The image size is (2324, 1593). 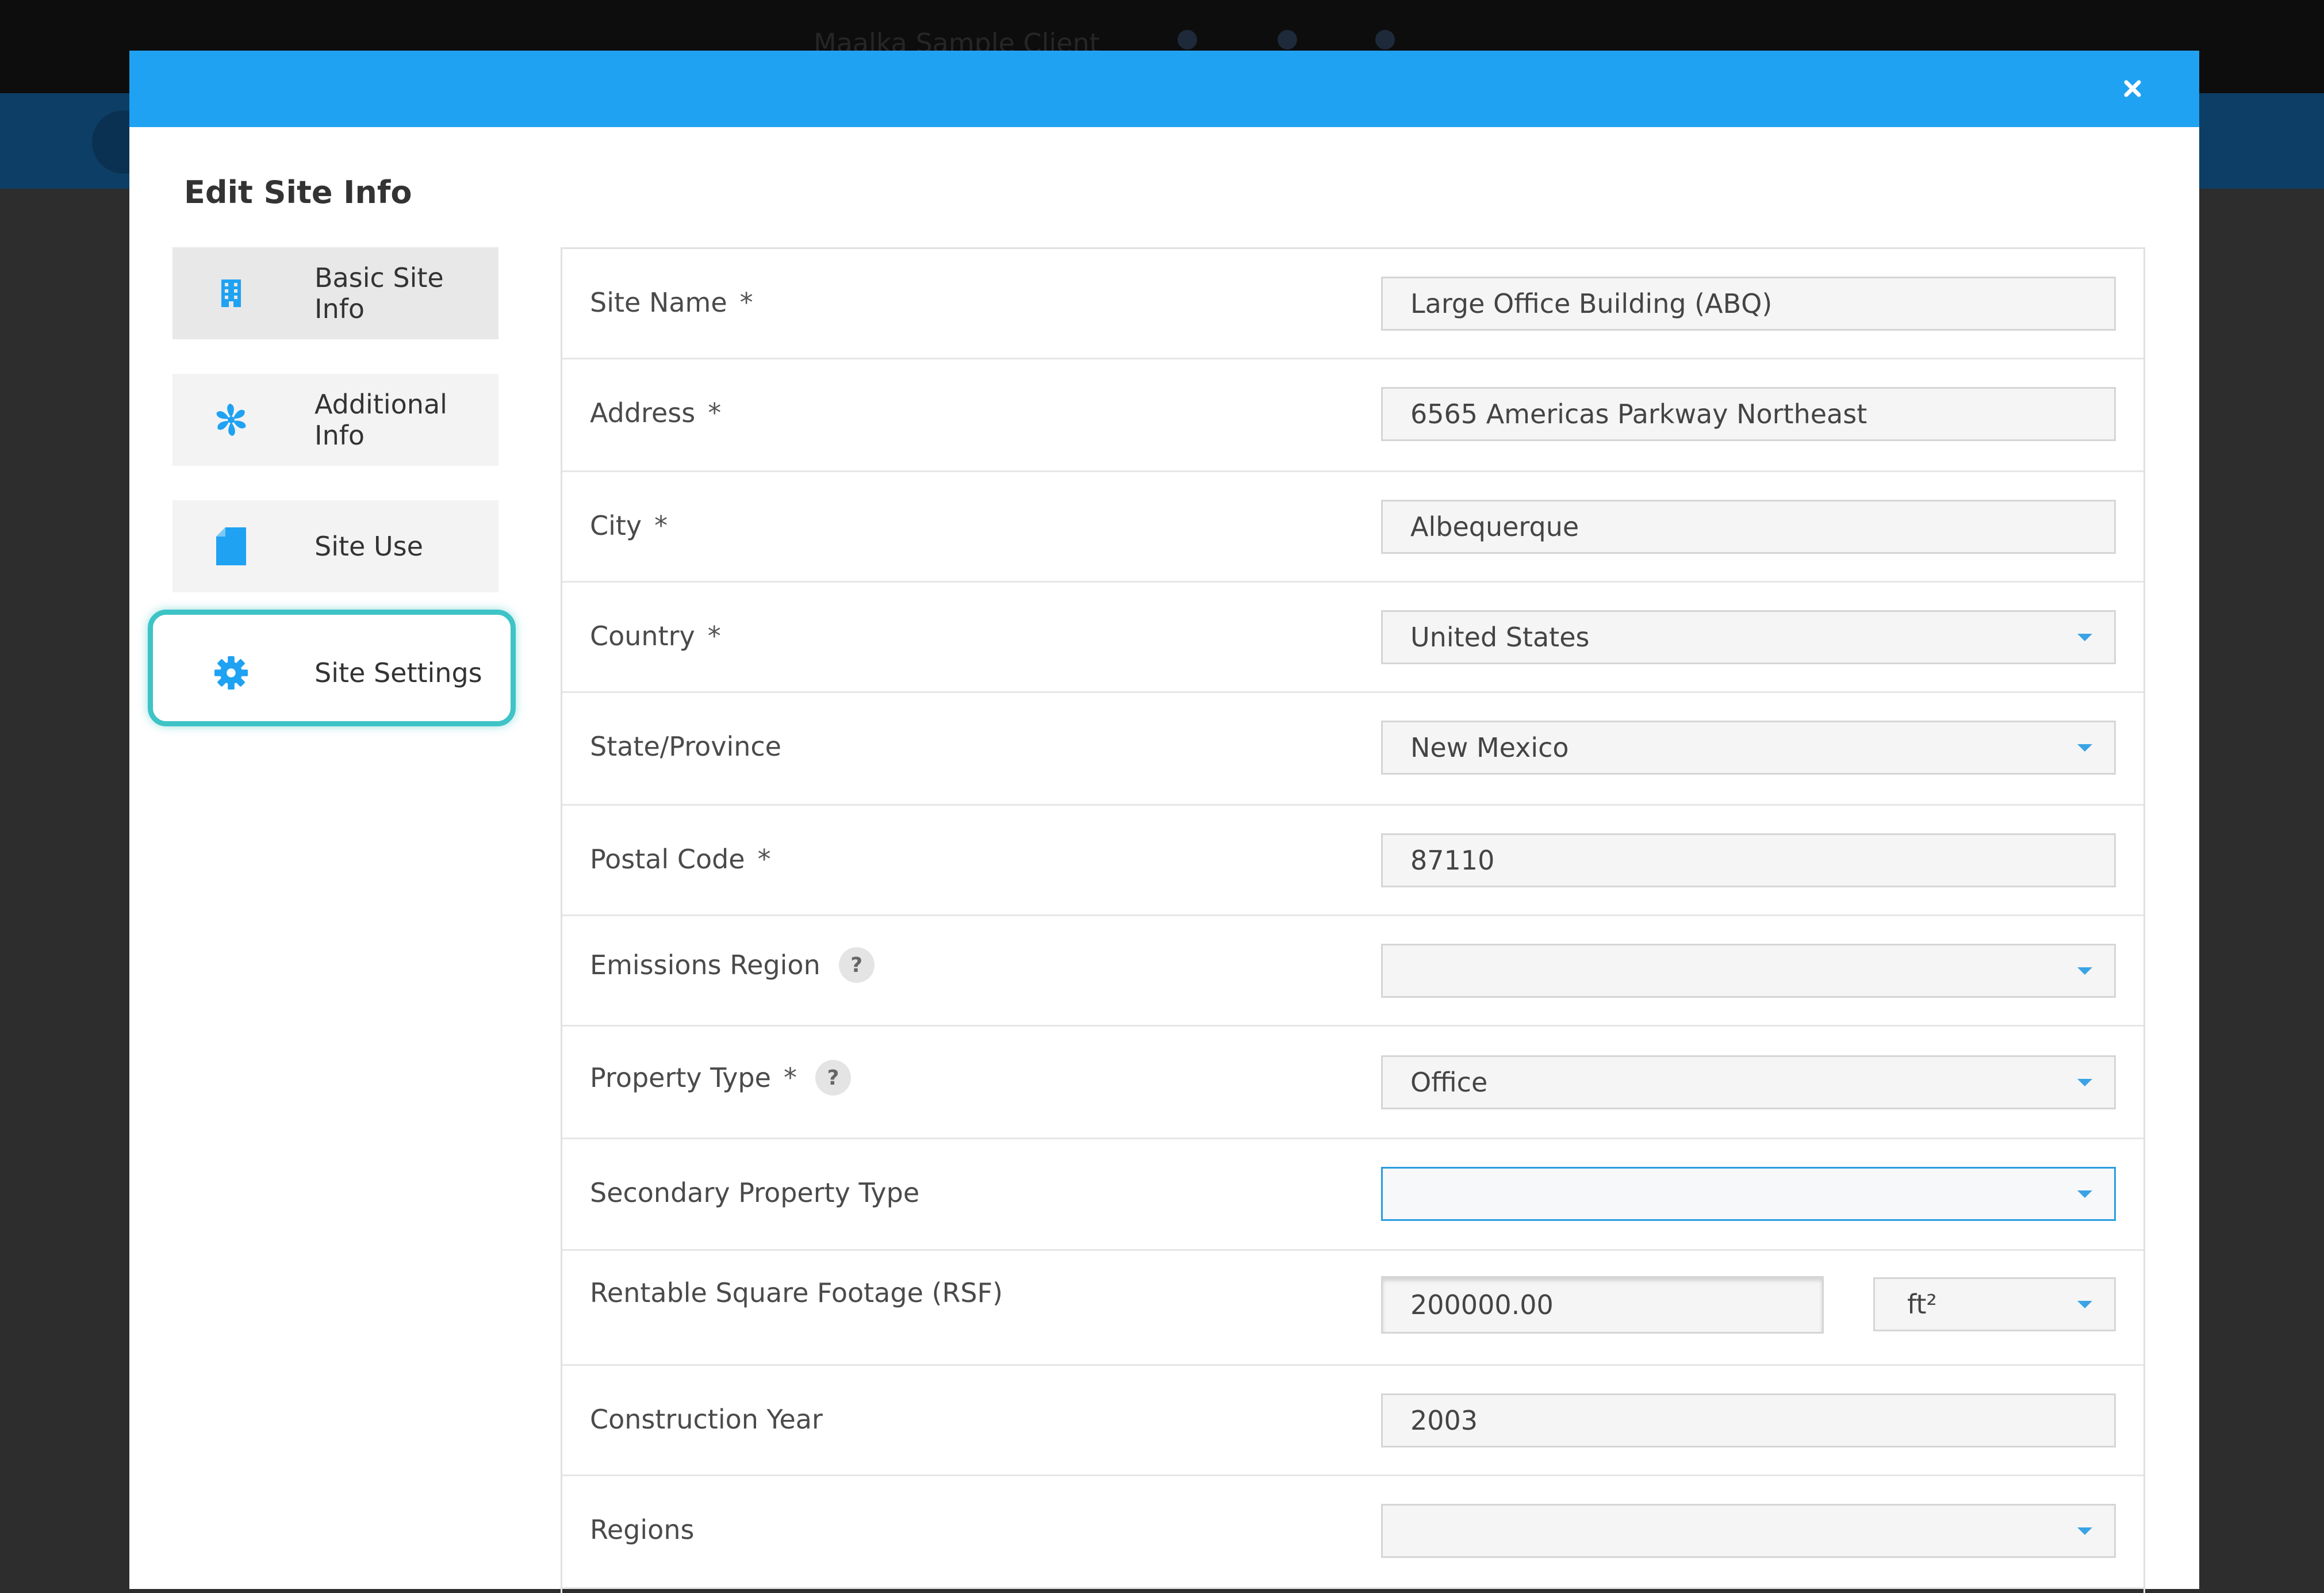 I want to click on construction-year-input: 2003, so click(x=1749, y=1420).